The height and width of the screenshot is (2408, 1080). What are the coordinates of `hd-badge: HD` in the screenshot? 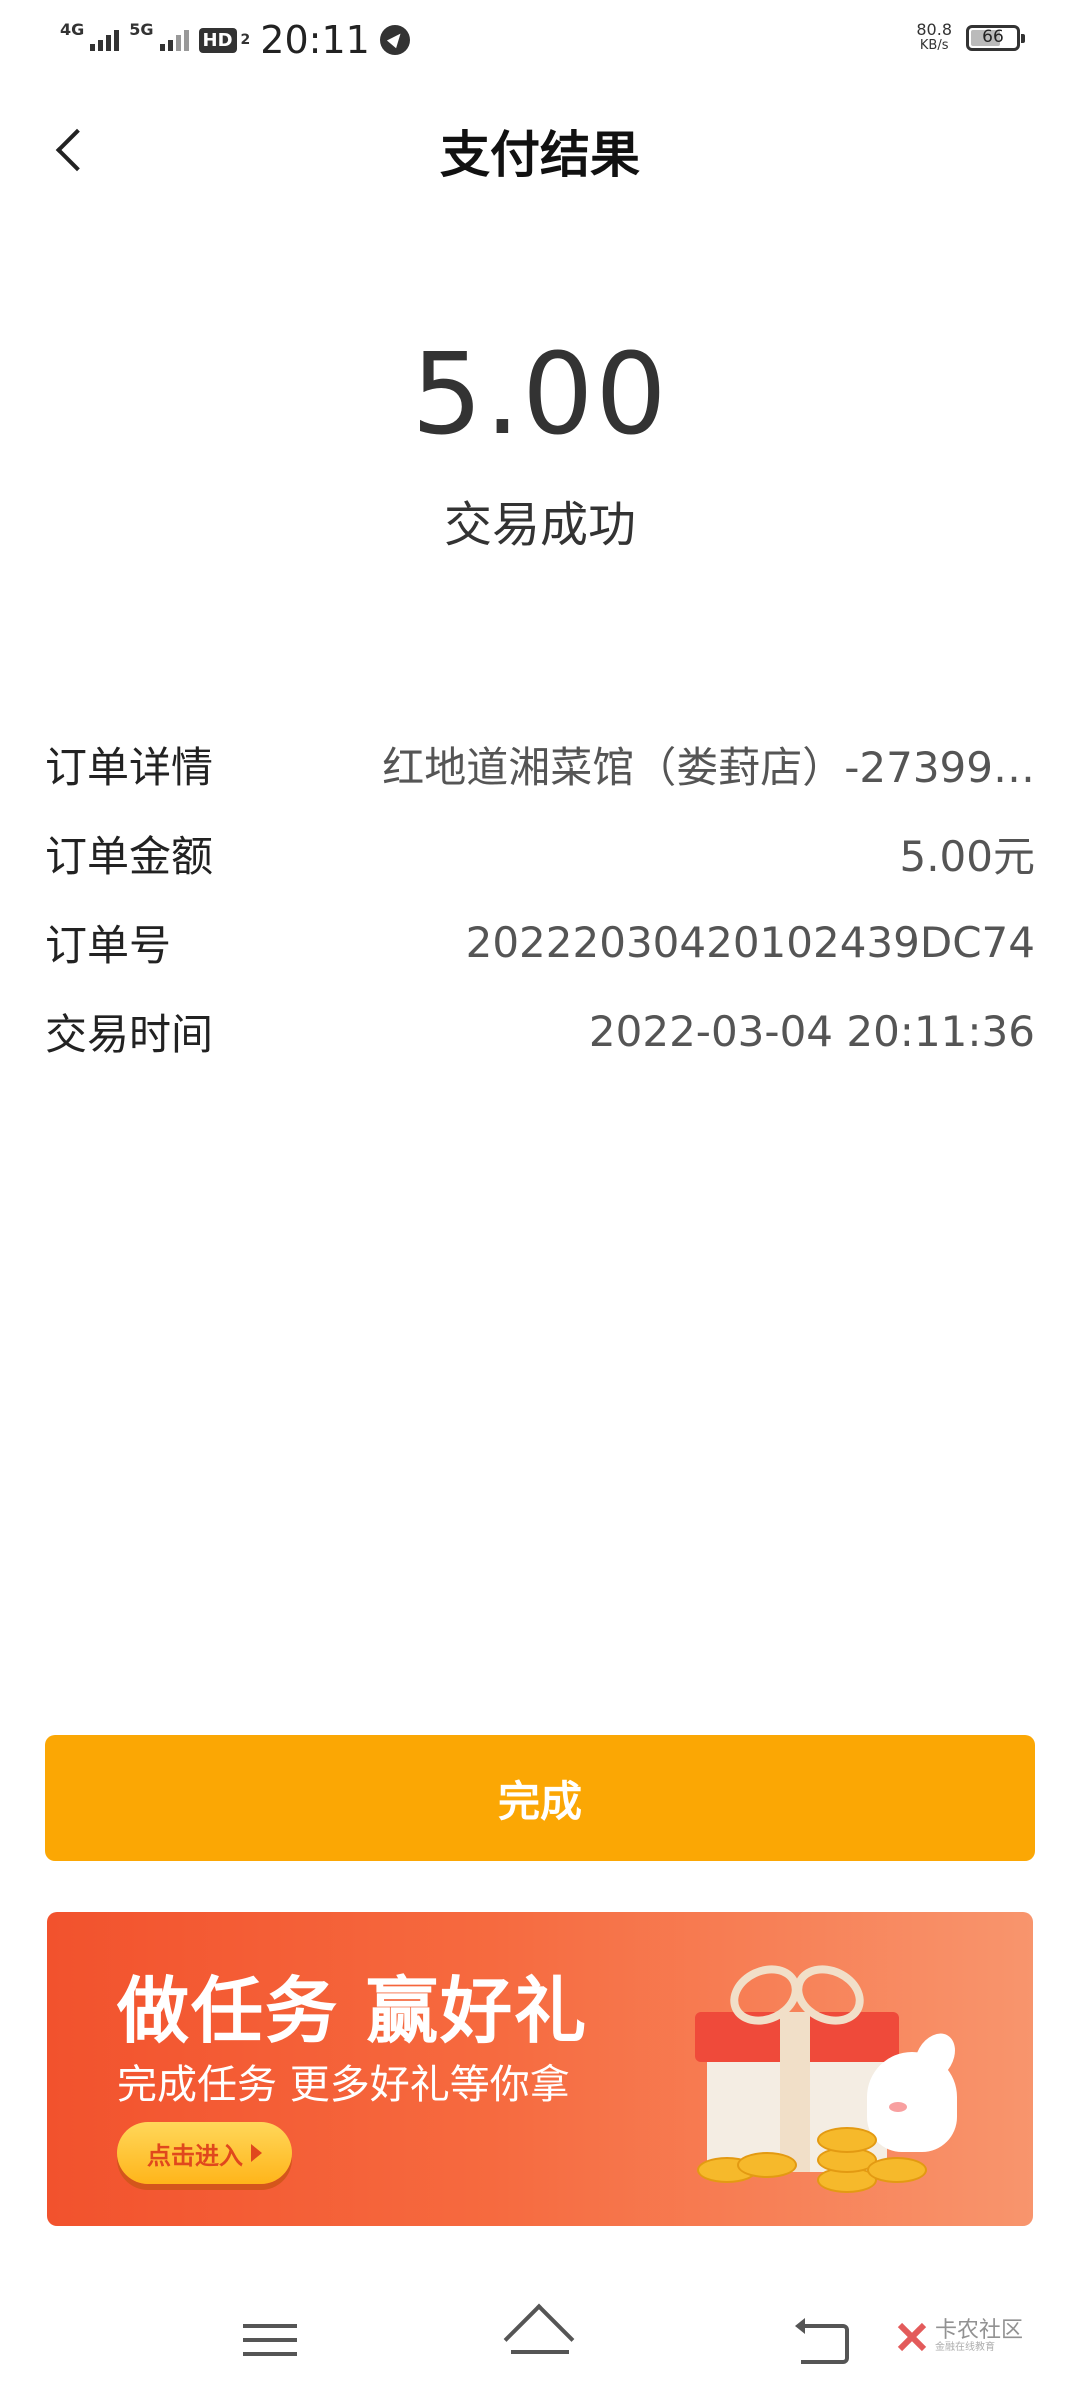 It's located at (217, 40).